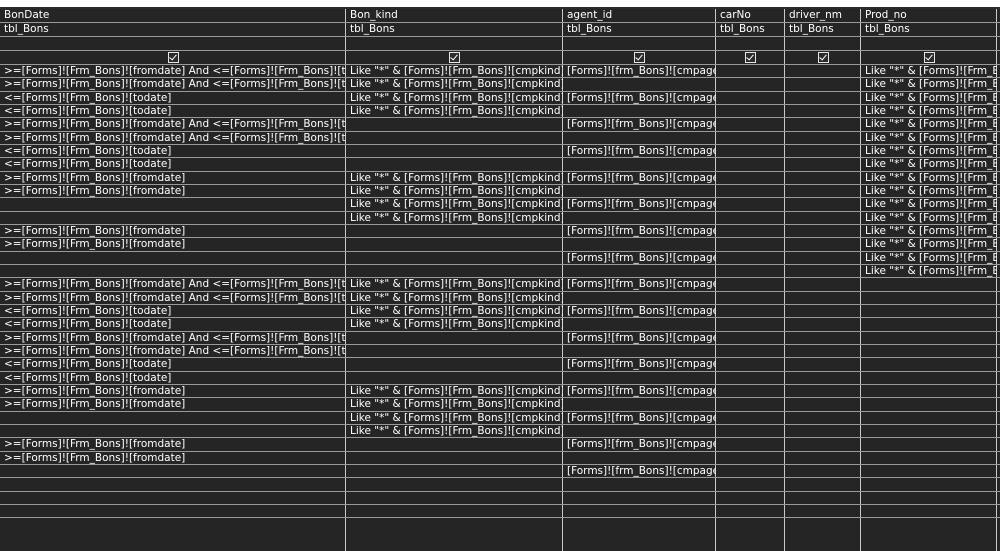  What do you see at coordinates (823, 15) in the screenshot?
I see `field-cell: driver_nm` at bounding box center [823, 15].